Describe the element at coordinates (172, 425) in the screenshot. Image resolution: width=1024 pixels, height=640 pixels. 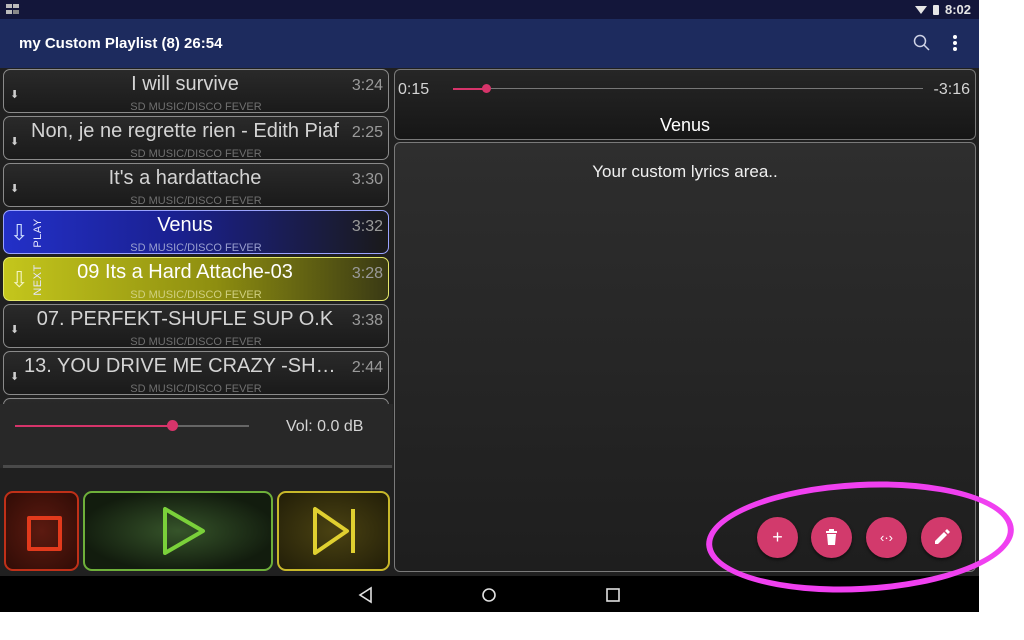
I see `volume-slider-thumb` at that location.